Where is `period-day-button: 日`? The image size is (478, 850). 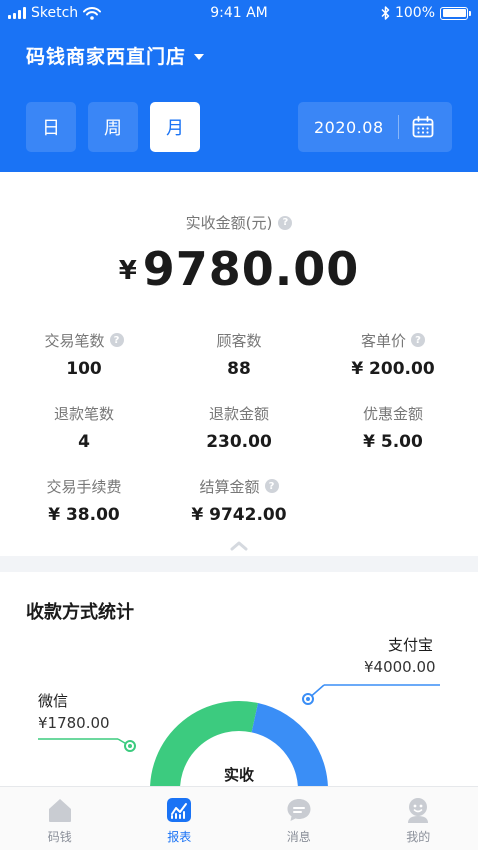 period-day-button: 日 is located at coordinates (51, 127).